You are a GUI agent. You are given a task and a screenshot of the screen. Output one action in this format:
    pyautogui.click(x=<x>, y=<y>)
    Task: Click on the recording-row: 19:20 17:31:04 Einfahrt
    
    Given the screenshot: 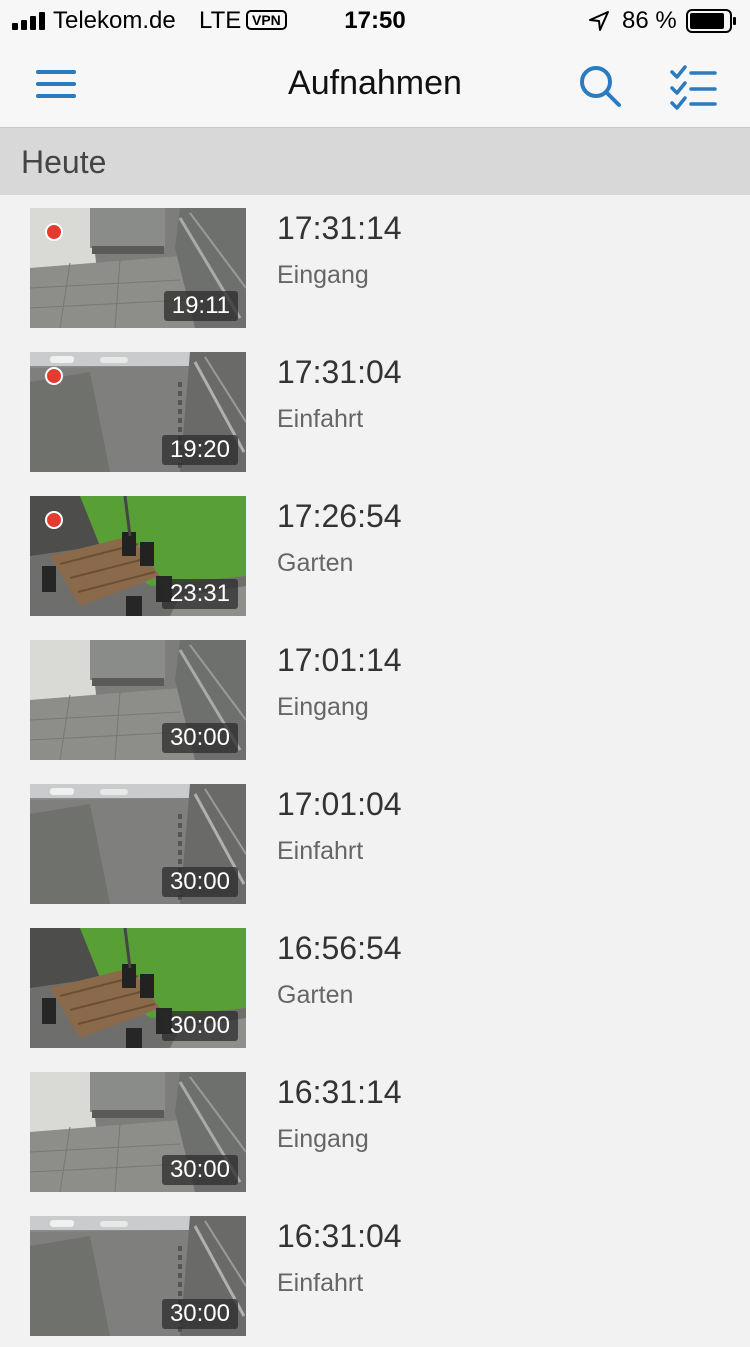 What is the action you would take?
    pyautogui.click(x=375, y=411)
    